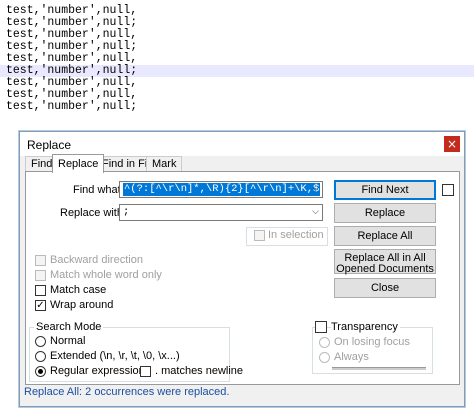 The width and height of the screenshot is (474, 409). I want to click on wrap-around-label: Wrap around, so click(82, 305).